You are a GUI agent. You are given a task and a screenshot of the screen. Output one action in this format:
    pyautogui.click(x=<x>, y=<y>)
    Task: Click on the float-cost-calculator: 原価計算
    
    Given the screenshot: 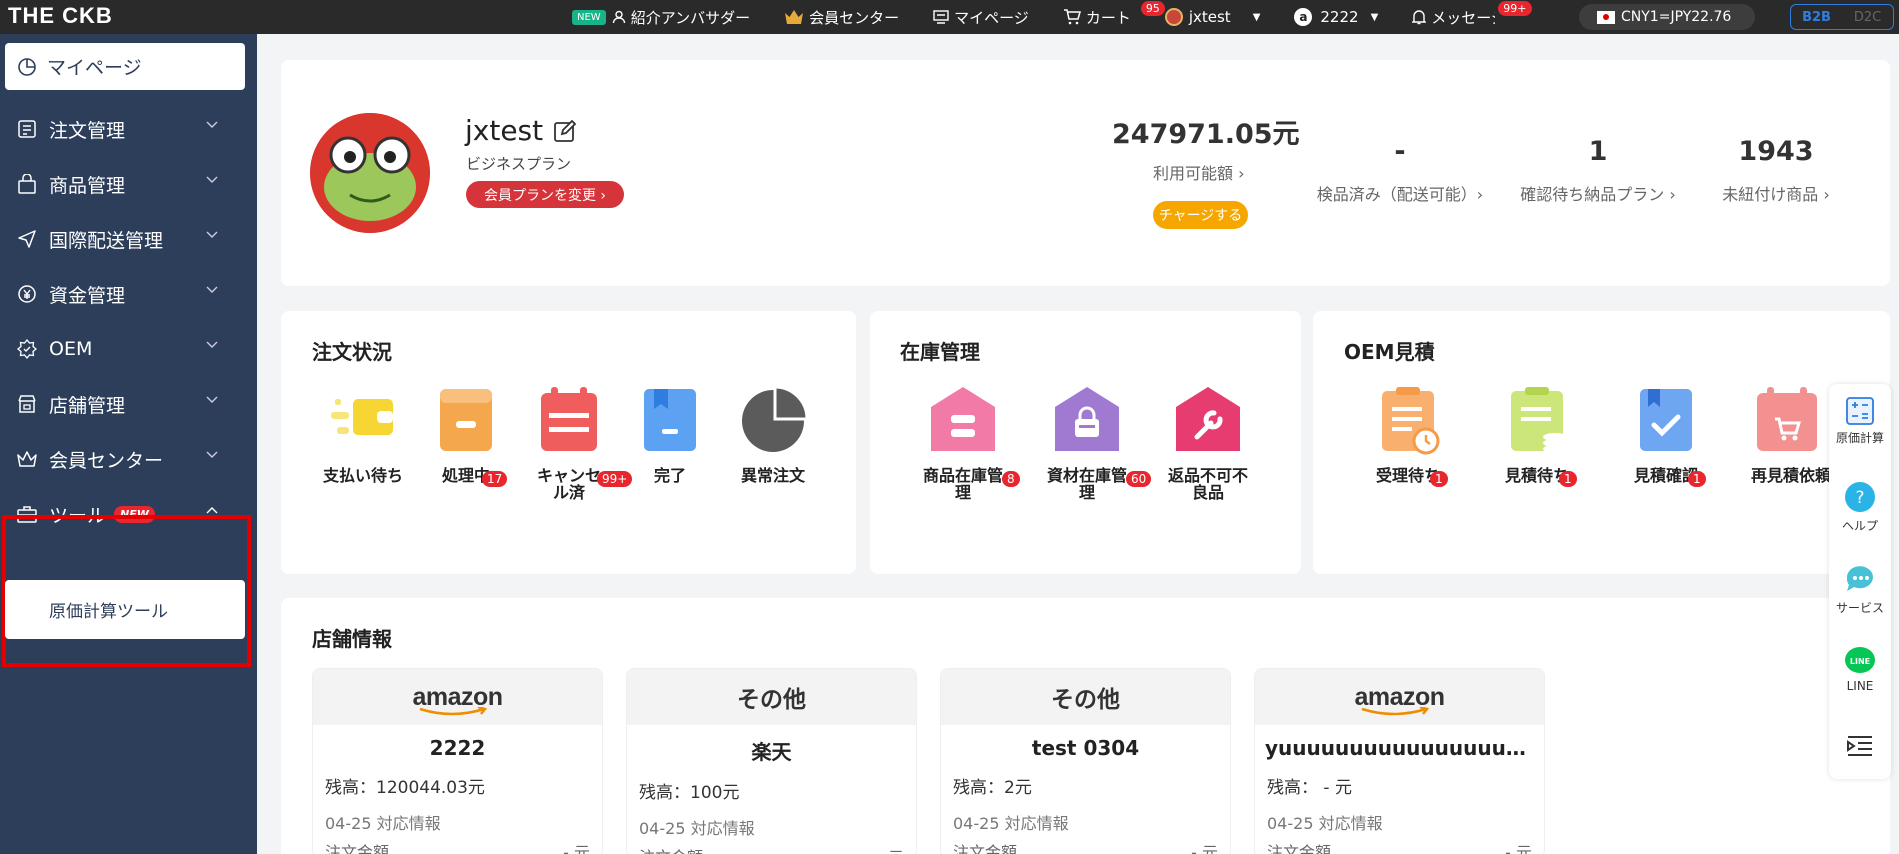 What is the action you would take?
    pyautogui.click(x=1860, y=421)
    